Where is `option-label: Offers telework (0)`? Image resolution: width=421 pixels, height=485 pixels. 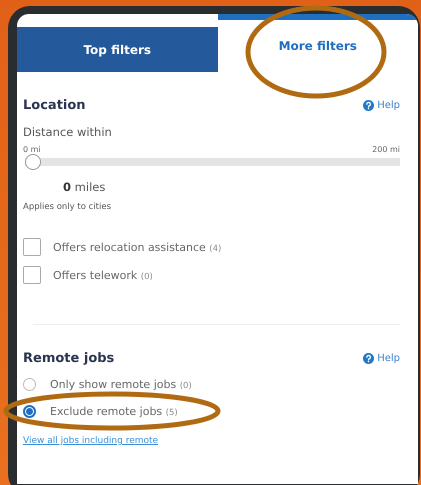 option-label: Offers telework (0) is located at coordinates (103, 275).